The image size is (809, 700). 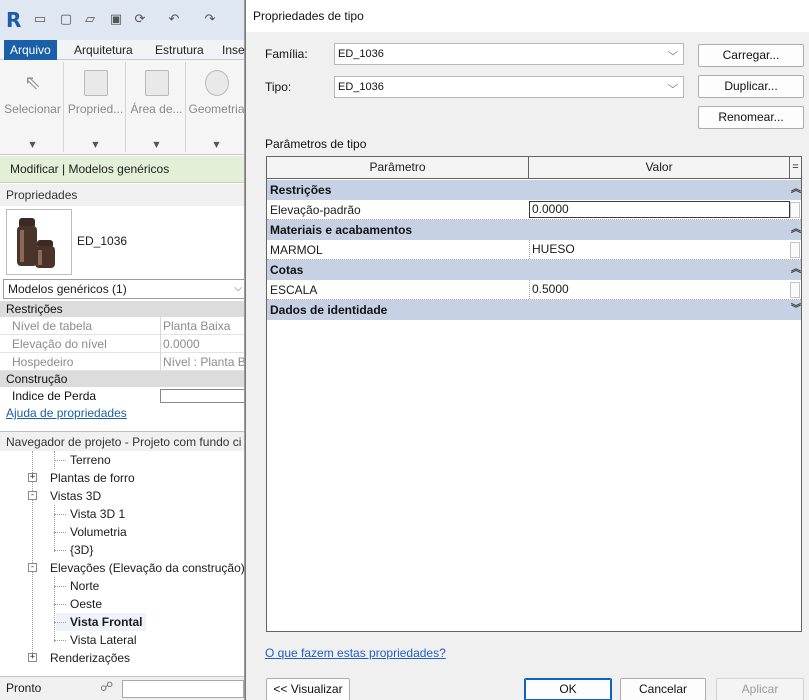 What do you see at coordinates (179, 50) in the screenshot?
I see `tab-estrutura: Estrutura` at bounding box center [179, 50].